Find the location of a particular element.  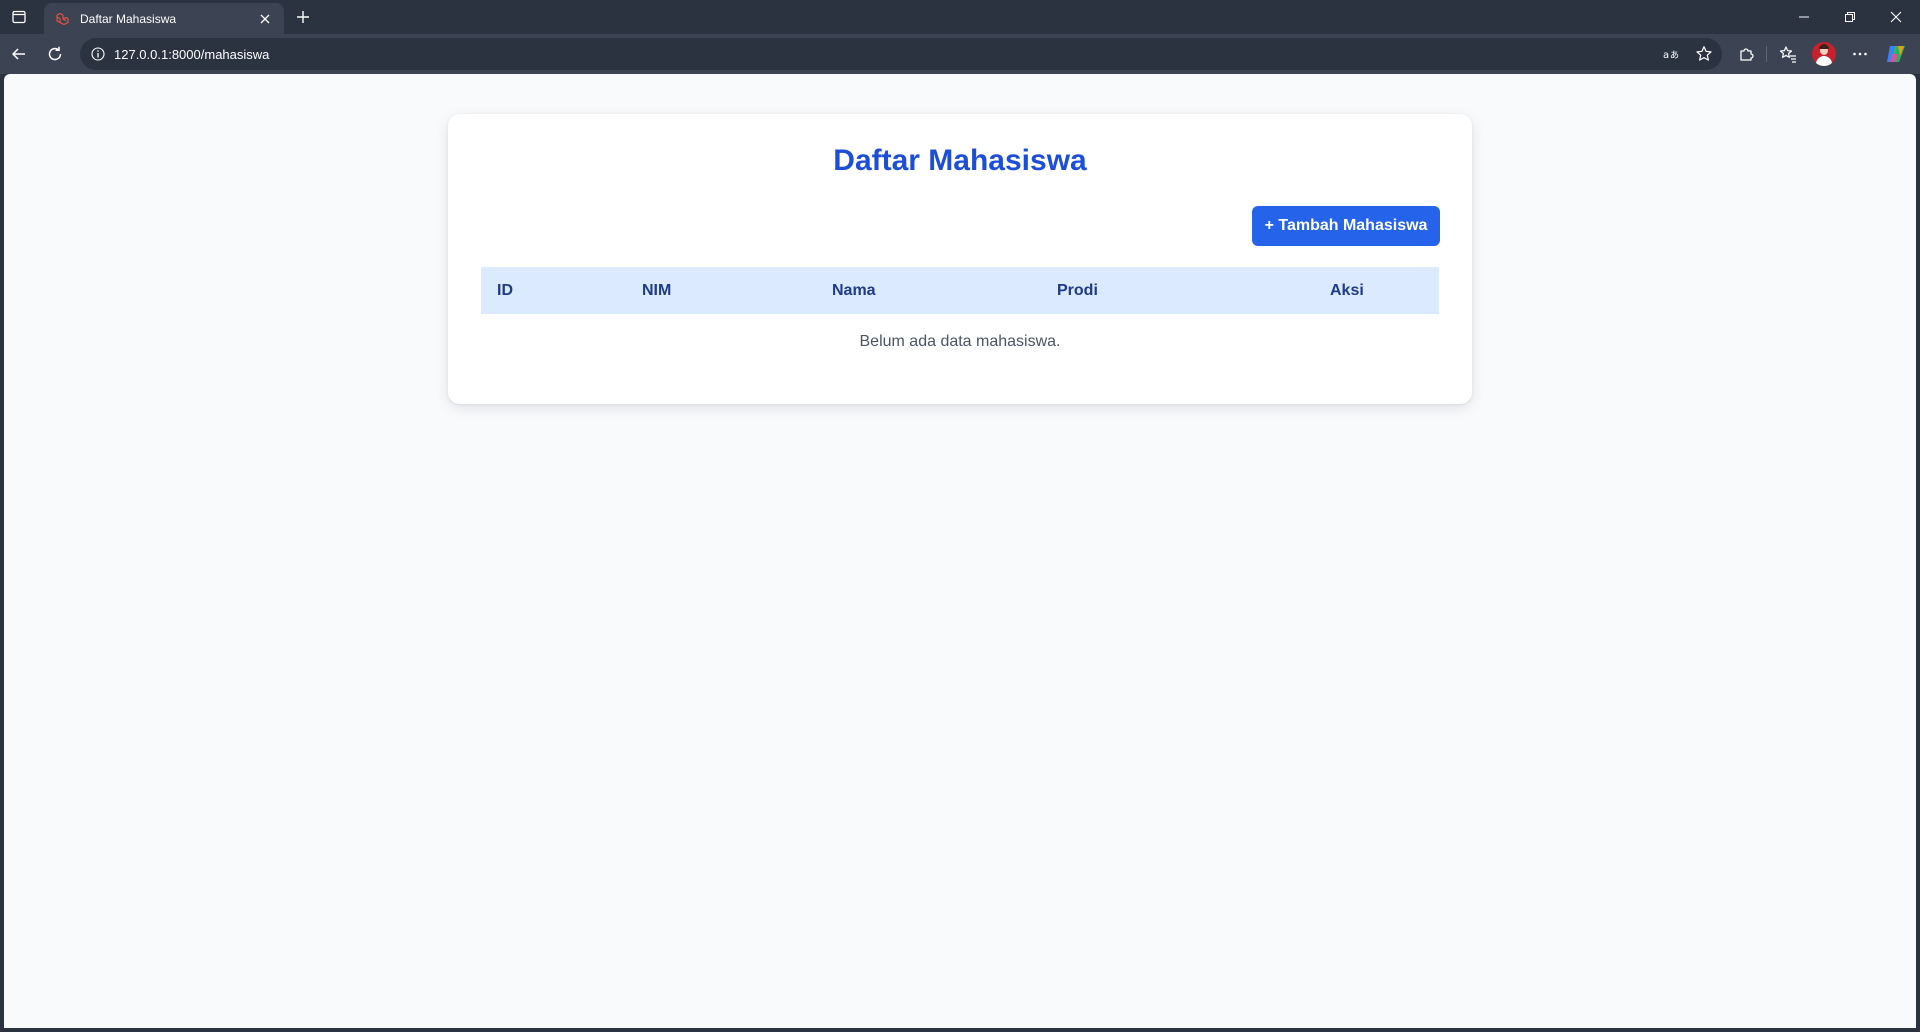

close-icon is located at coordinates (265, 18).